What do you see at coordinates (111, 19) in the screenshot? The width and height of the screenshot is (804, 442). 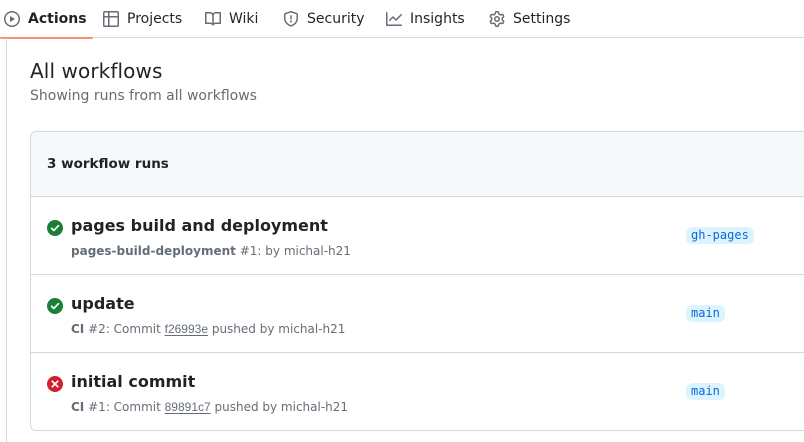 I see `table-icon` at bounding box center [111, 19].